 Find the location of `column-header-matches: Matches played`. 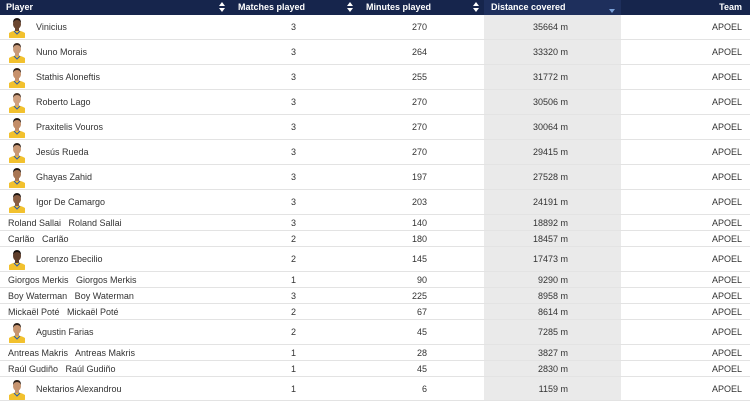

column-header-matches: Matches played is located at coordinates (294, 7).